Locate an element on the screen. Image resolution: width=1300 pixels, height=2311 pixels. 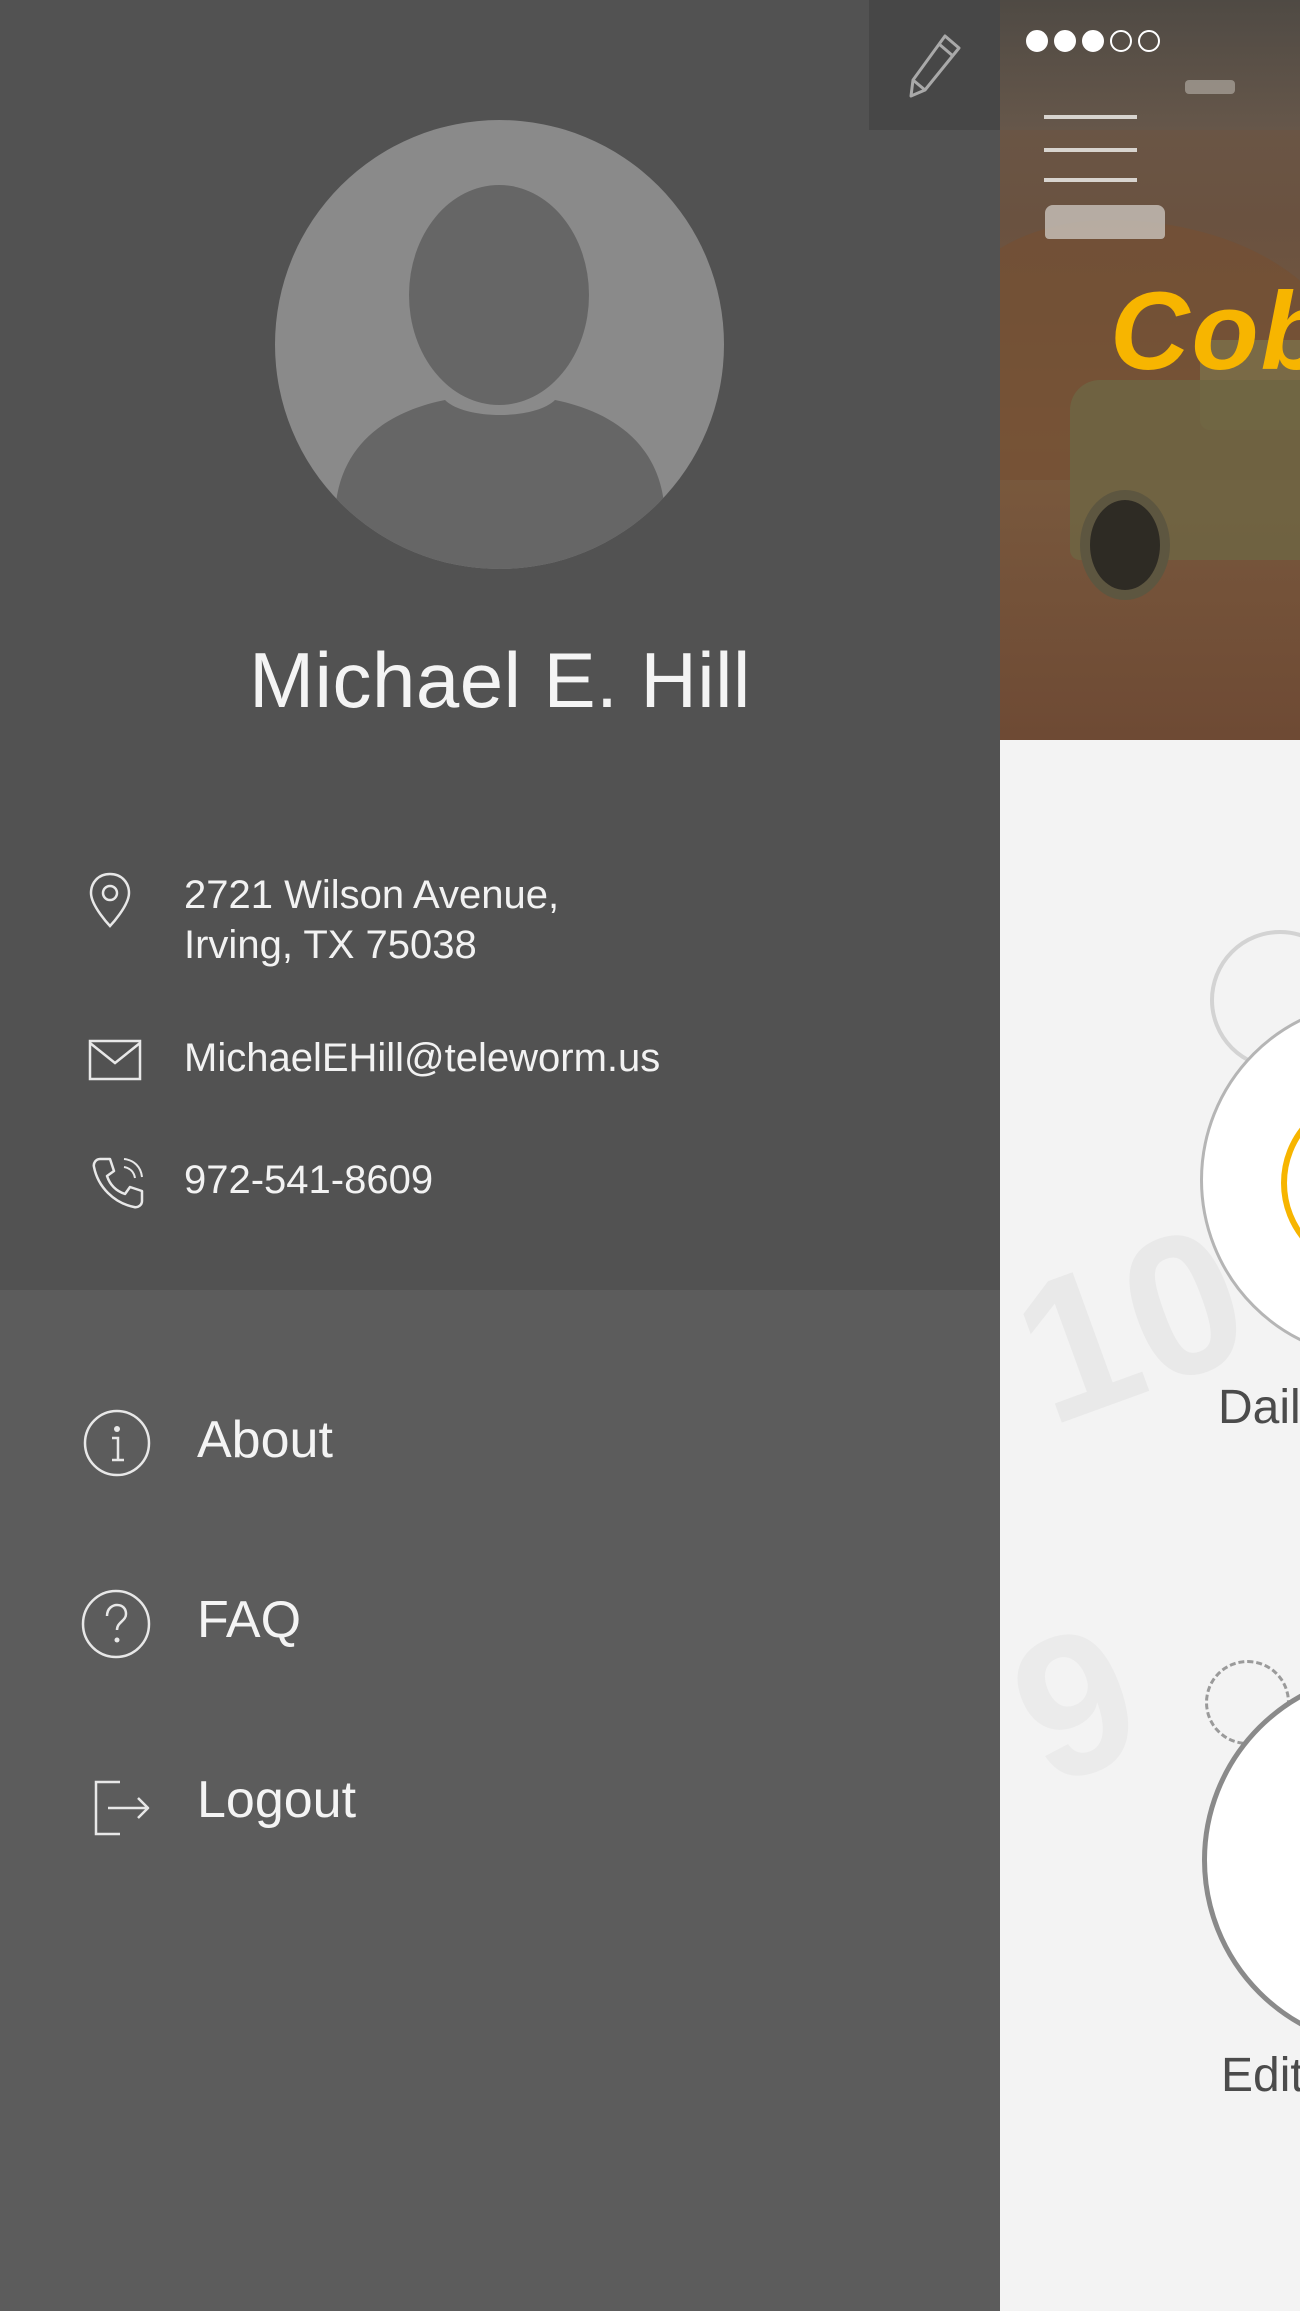
email-row: MichaelEHill@teleworm.us is located at coordinates (500, 1063).